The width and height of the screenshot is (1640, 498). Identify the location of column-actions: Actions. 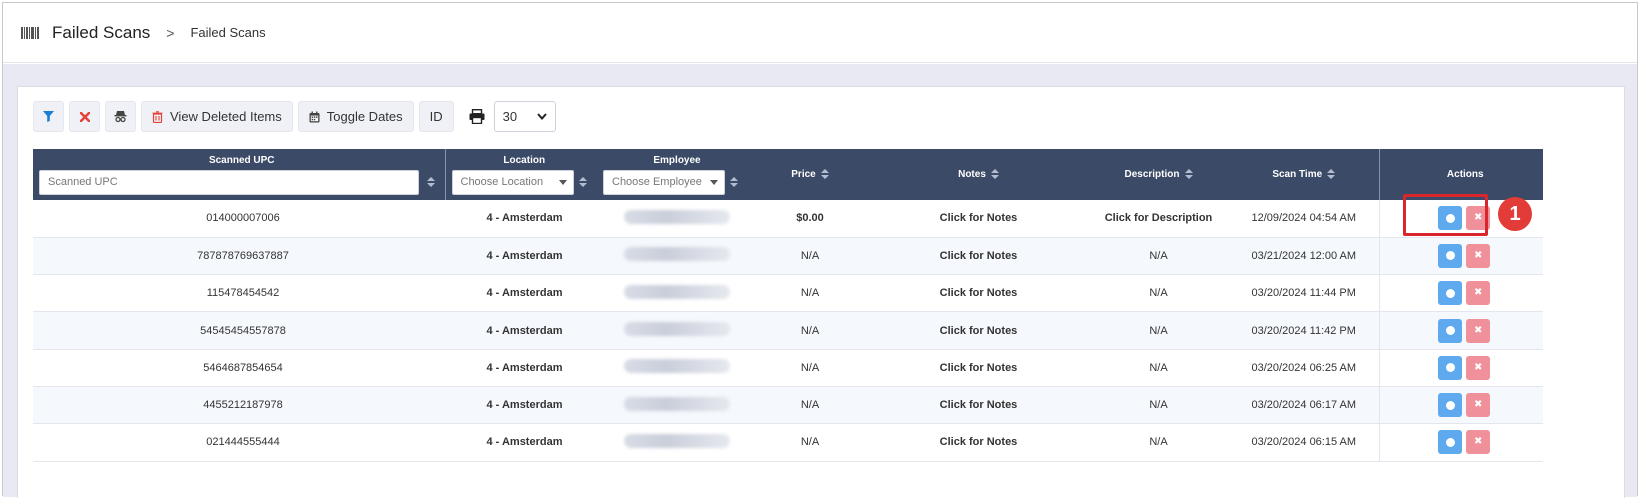
(1461, 174).